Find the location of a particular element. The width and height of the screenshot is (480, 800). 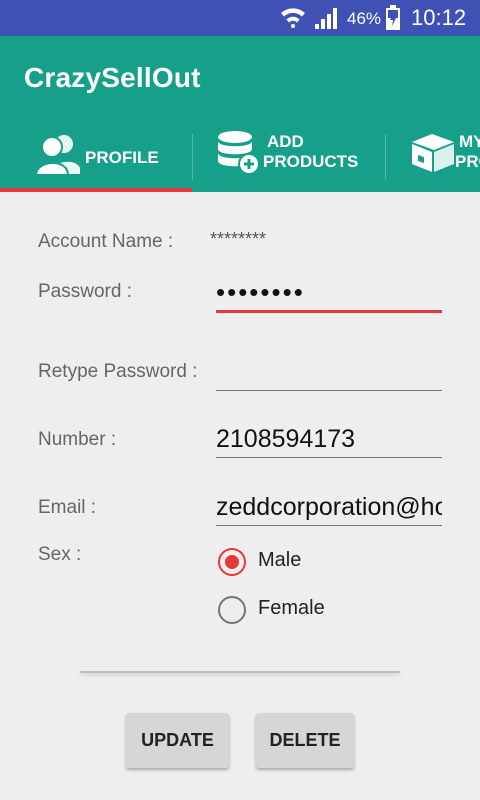

tab-indicator is located at coordinates (96, 190).